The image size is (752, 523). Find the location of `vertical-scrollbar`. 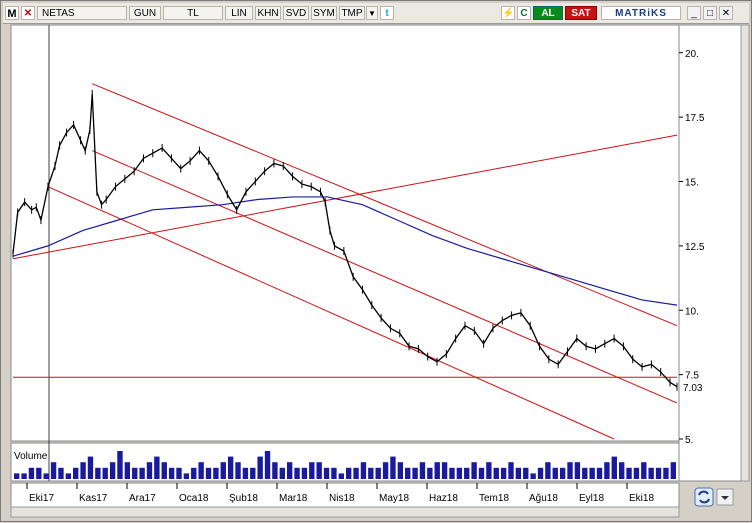

vertical-scrollbar is located at coordinates (745, 253).